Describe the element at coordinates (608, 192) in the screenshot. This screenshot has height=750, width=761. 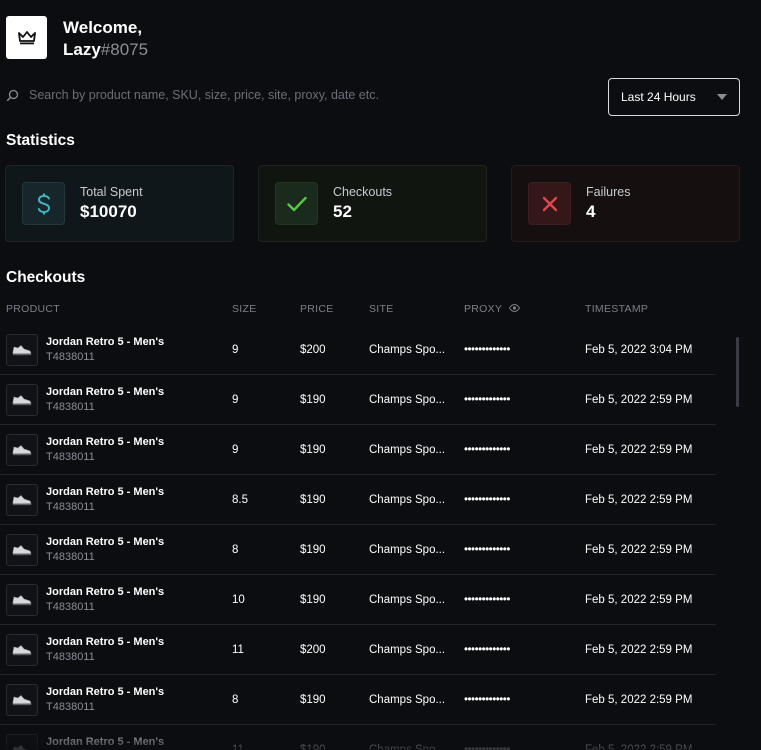
I see `stat-label: Failures` at that location.